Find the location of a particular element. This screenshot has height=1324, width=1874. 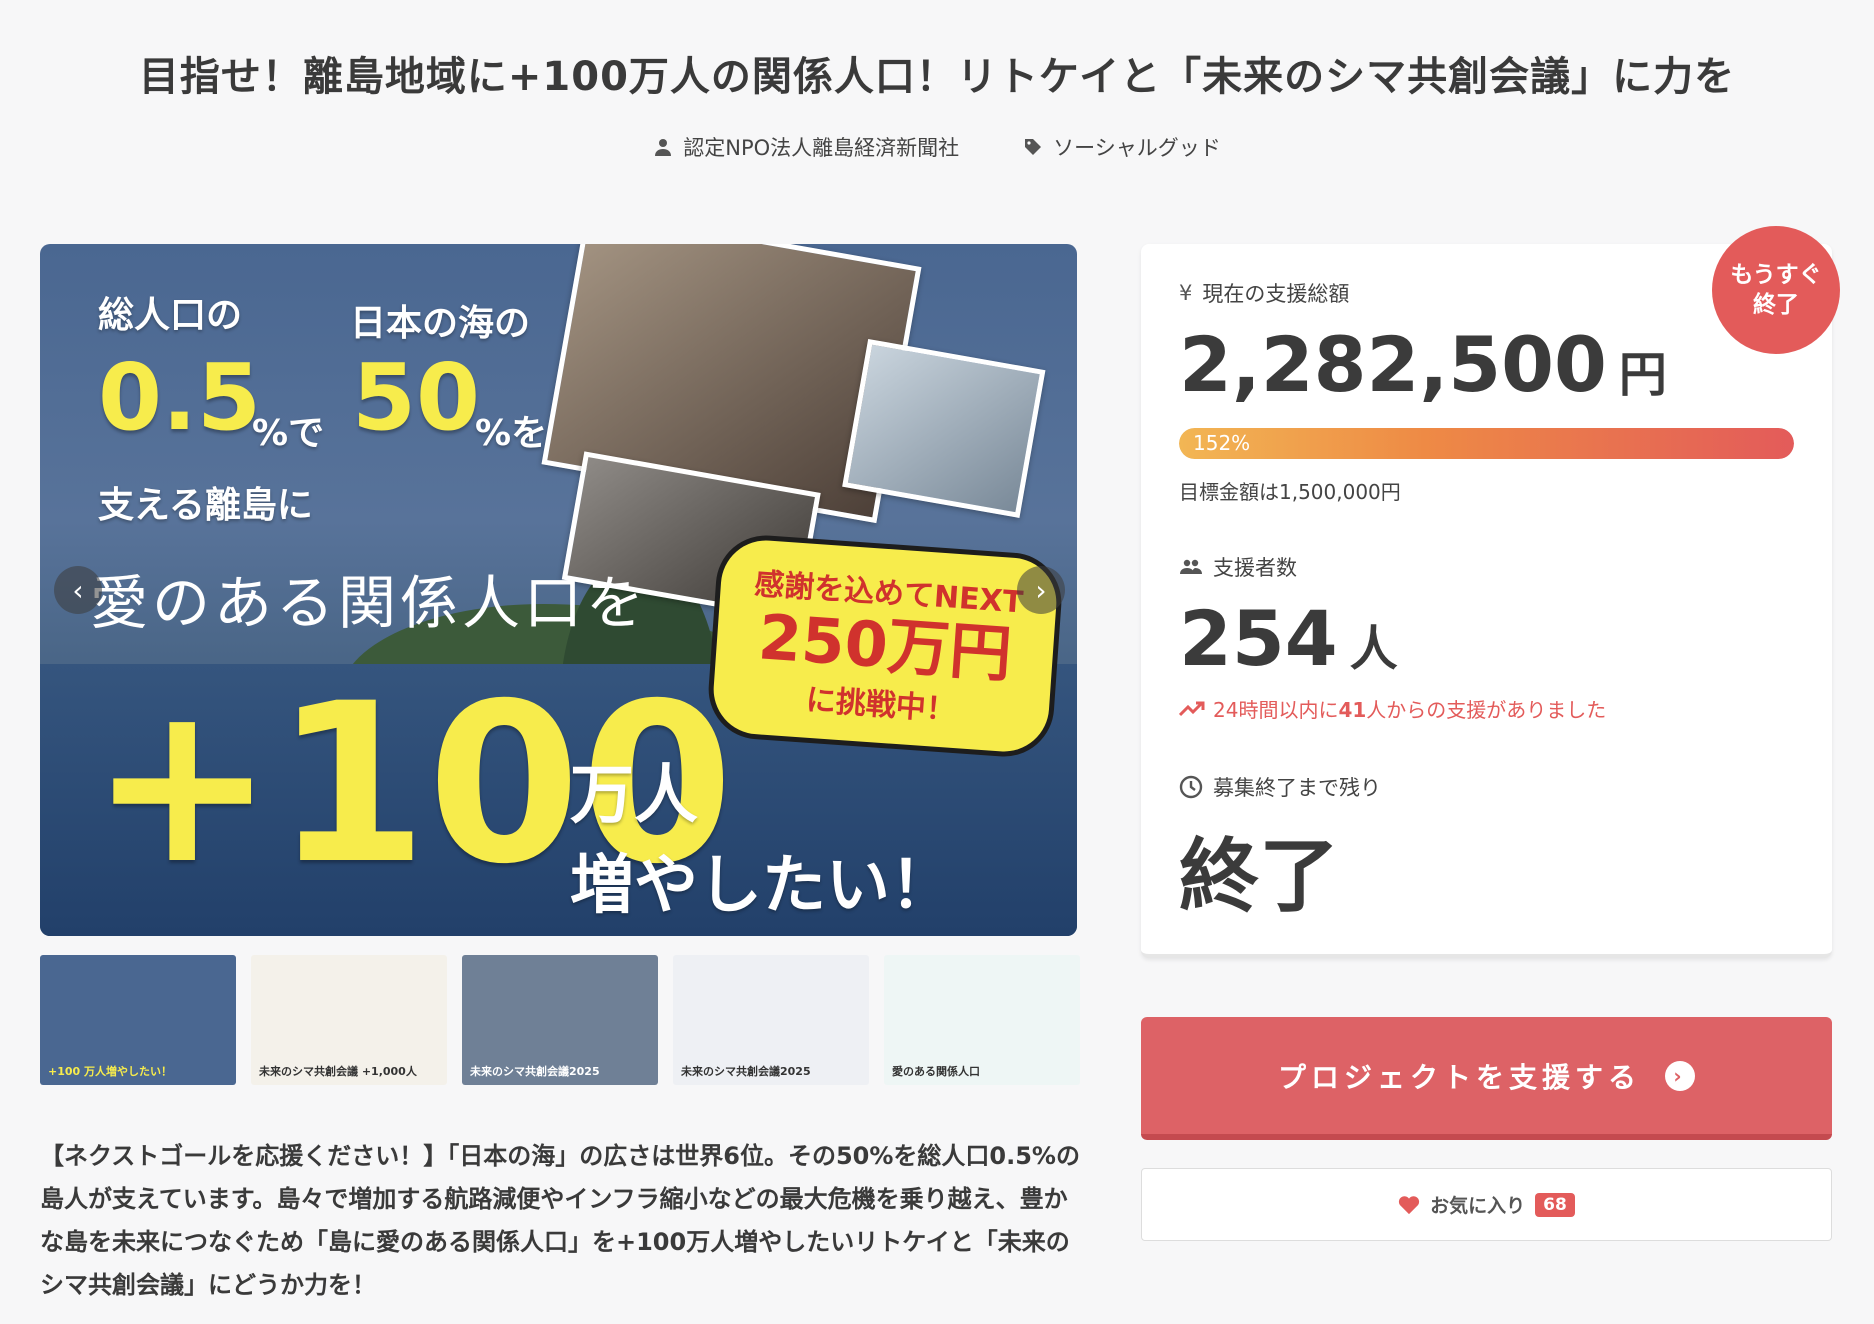

category-link: ソーシャルグッド is located at coordinates (1122, 147).